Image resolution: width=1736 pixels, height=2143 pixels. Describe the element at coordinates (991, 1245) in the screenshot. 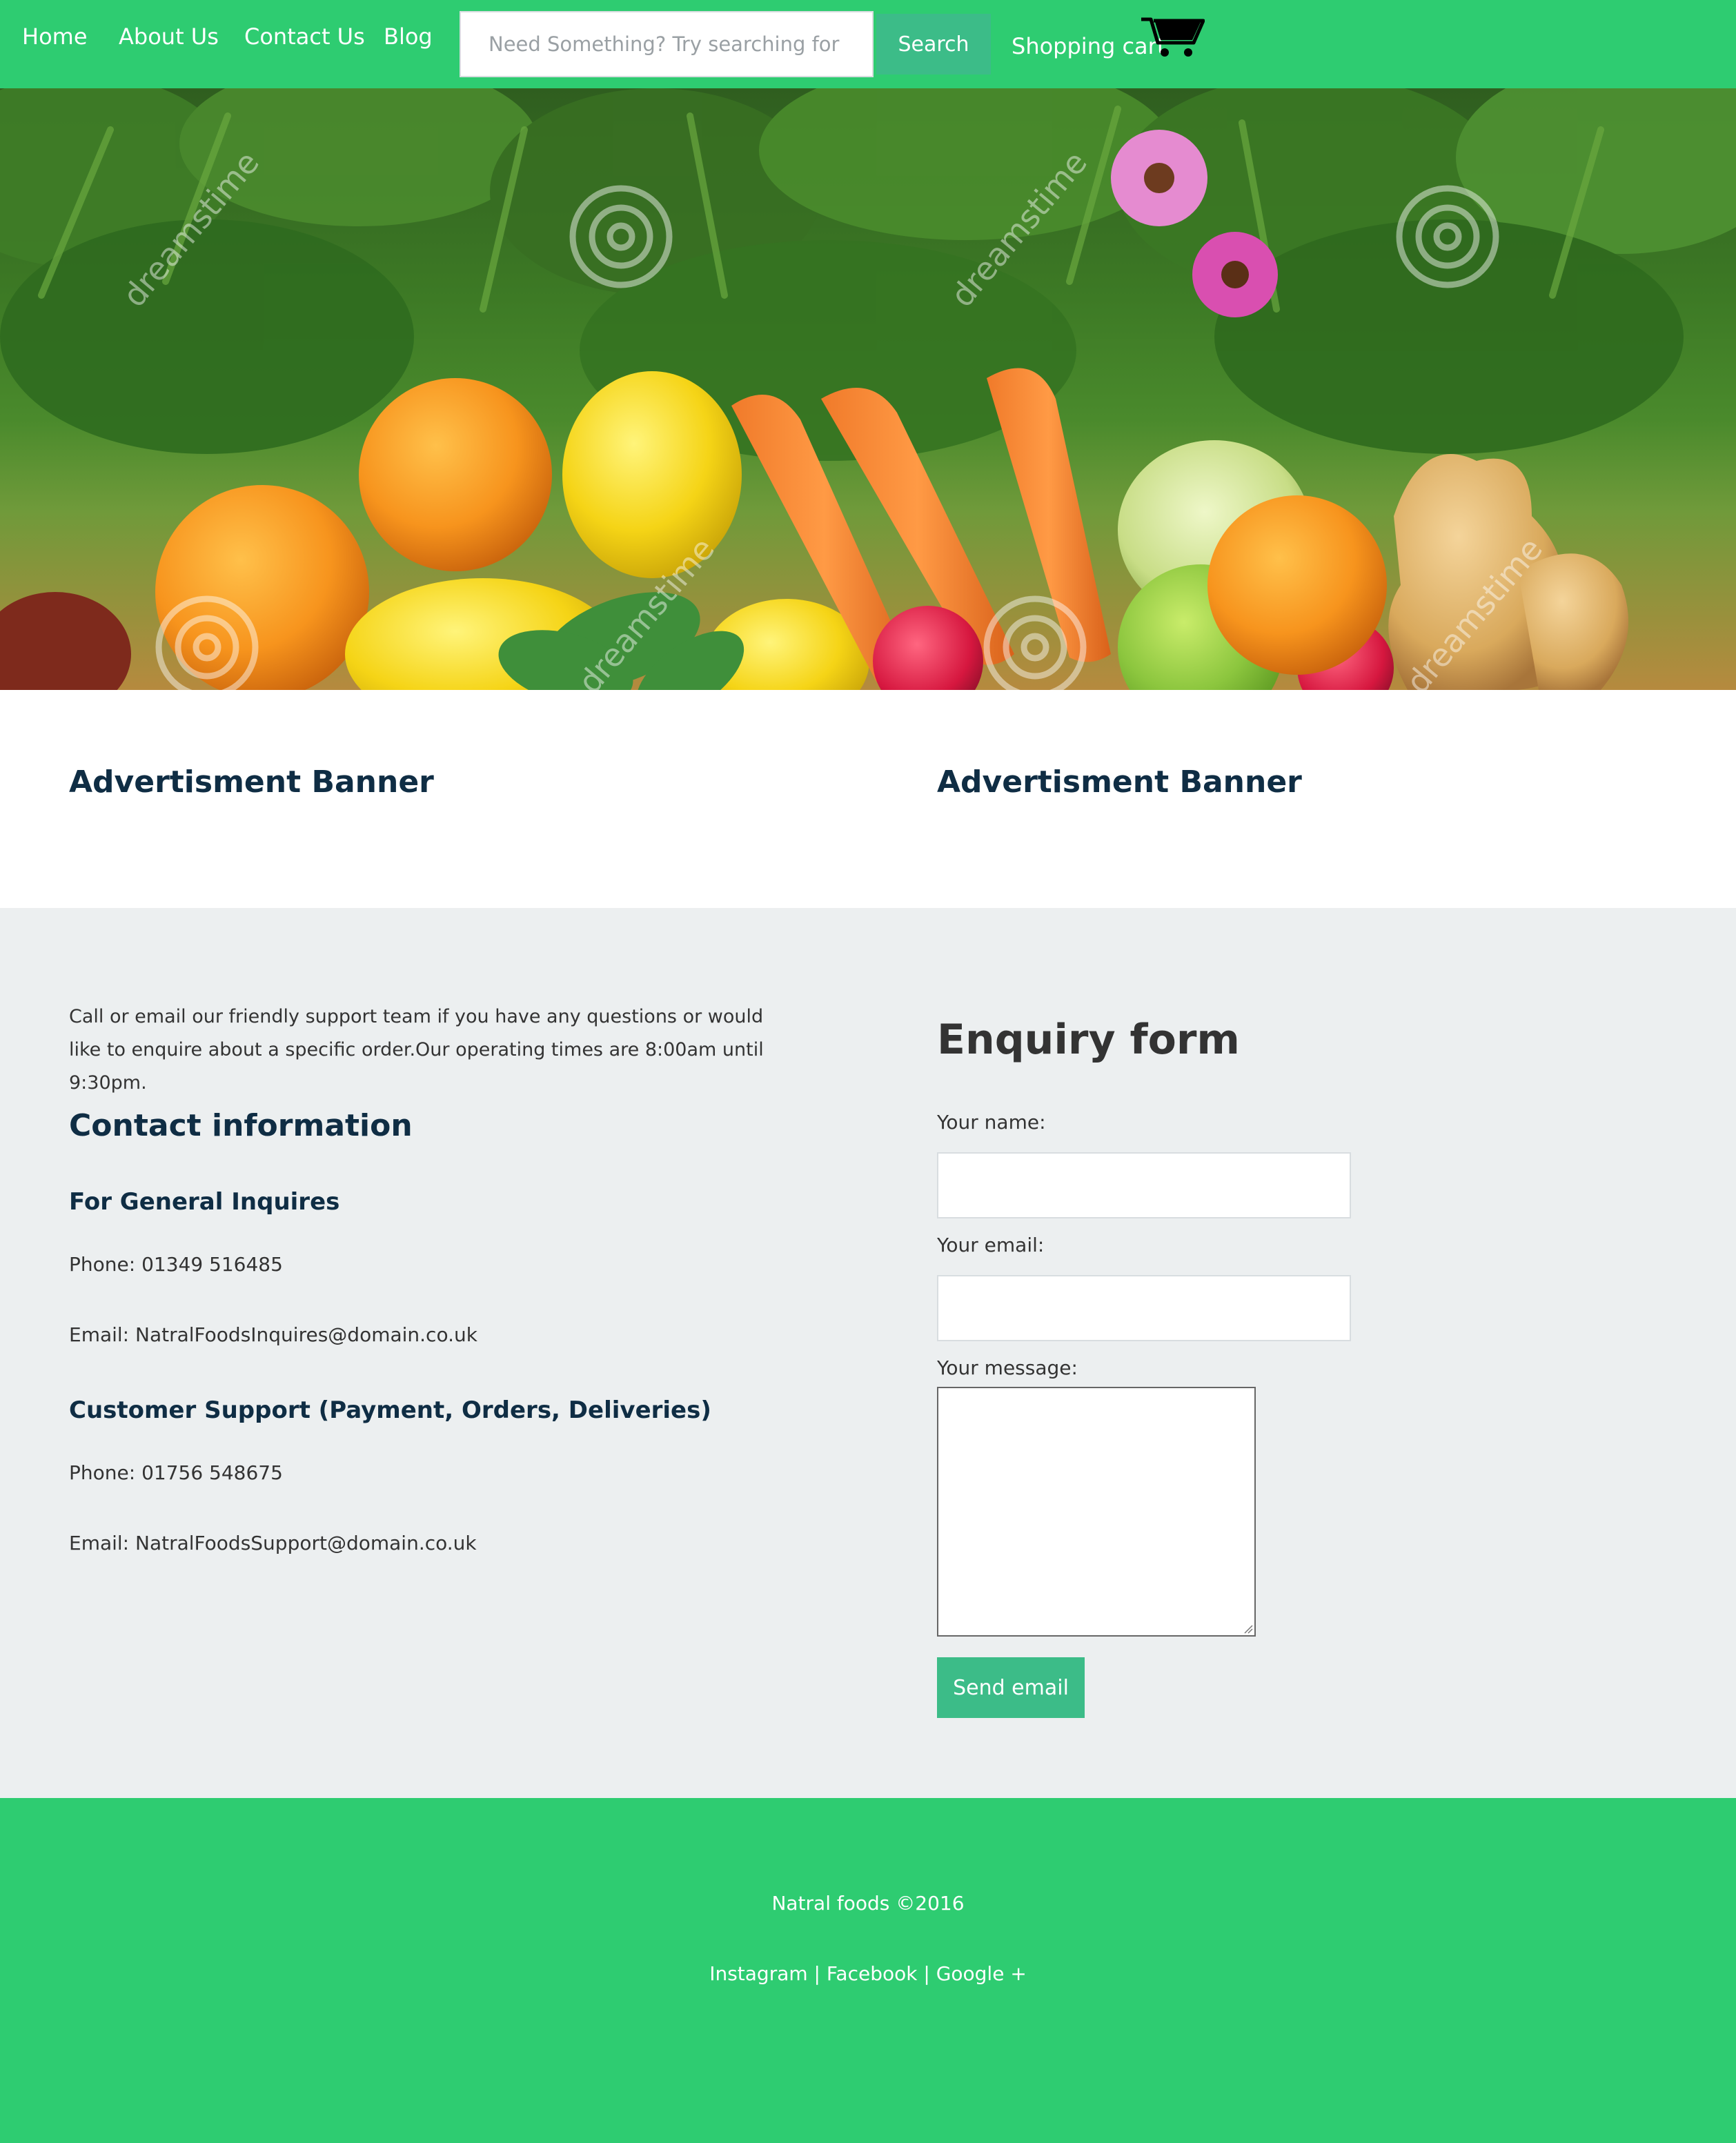

I see `email-label: Your email:` at that location.